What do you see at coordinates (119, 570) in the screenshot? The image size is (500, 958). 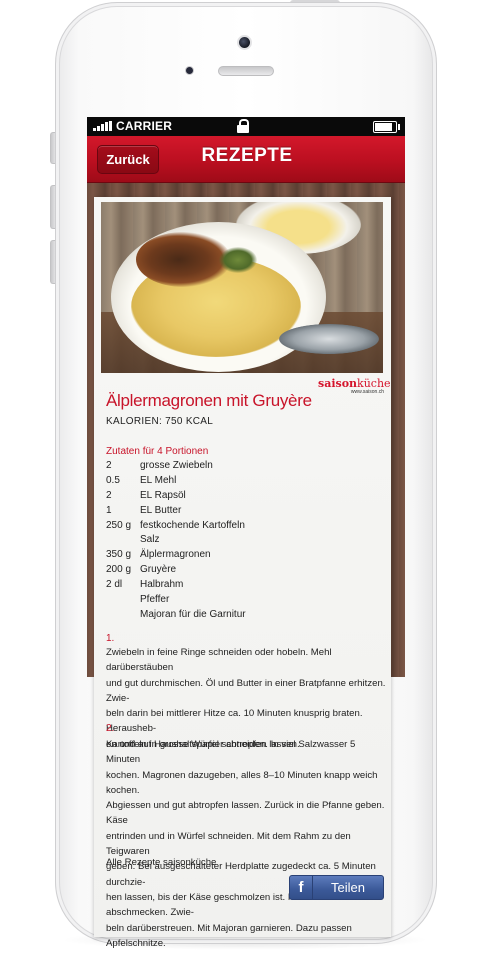 I see `ingredient-qty: 200 g` at bounding box center [119, 570].